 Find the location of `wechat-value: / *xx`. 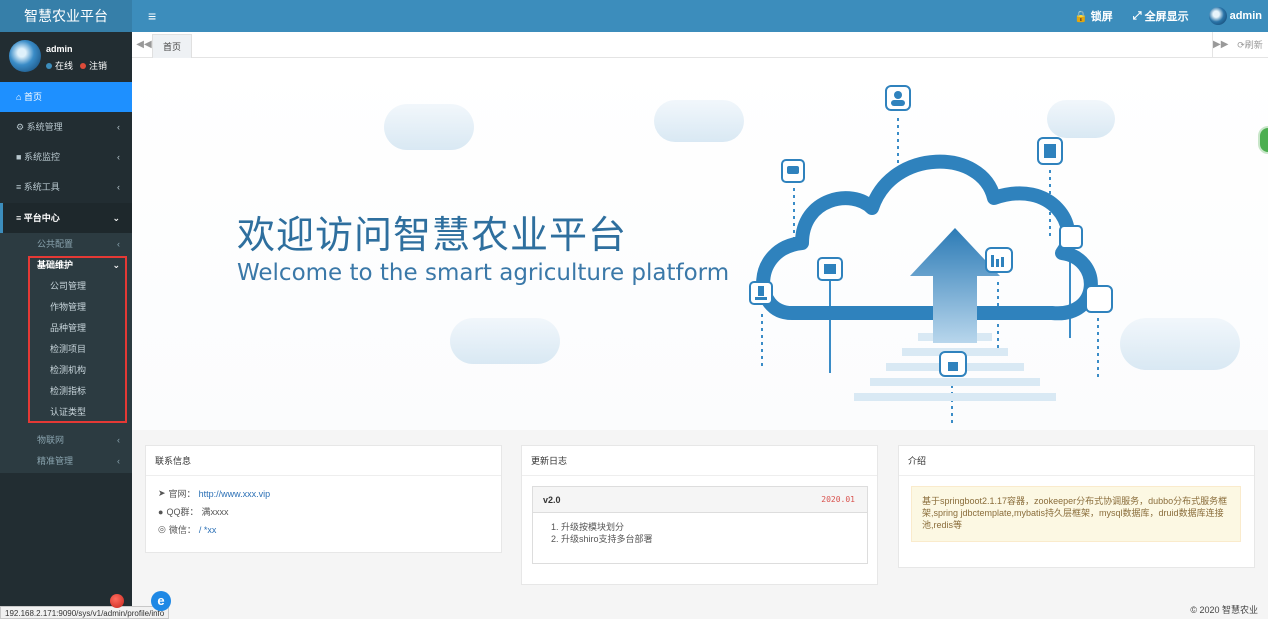

wechat-value: / *xx is located at coordinates (208, 530).